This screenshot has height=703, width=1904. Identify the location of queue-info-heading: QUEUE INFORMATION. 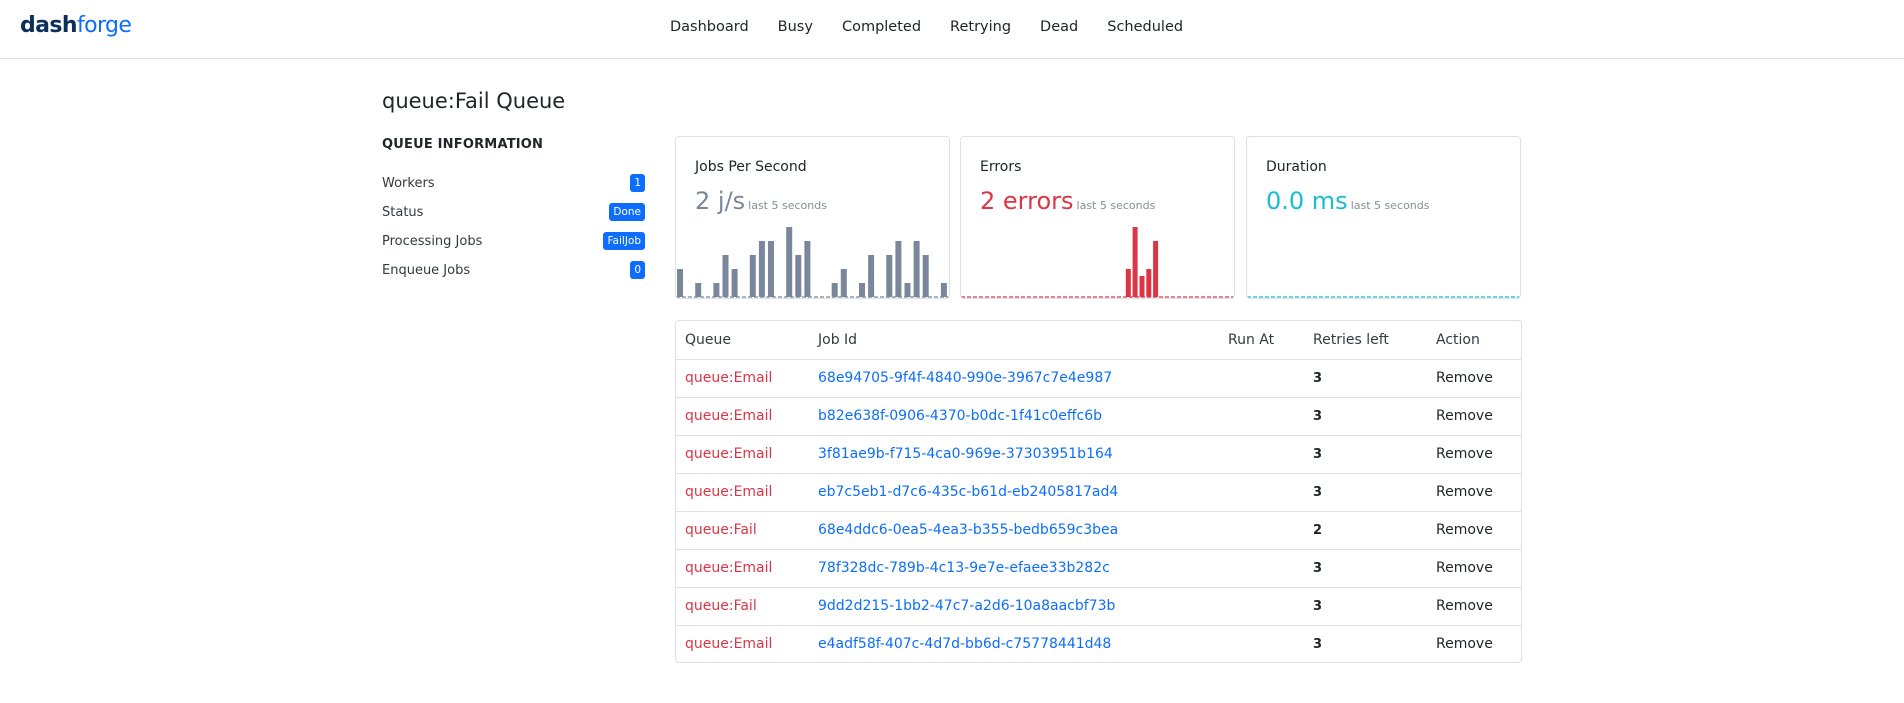
(463, 144).